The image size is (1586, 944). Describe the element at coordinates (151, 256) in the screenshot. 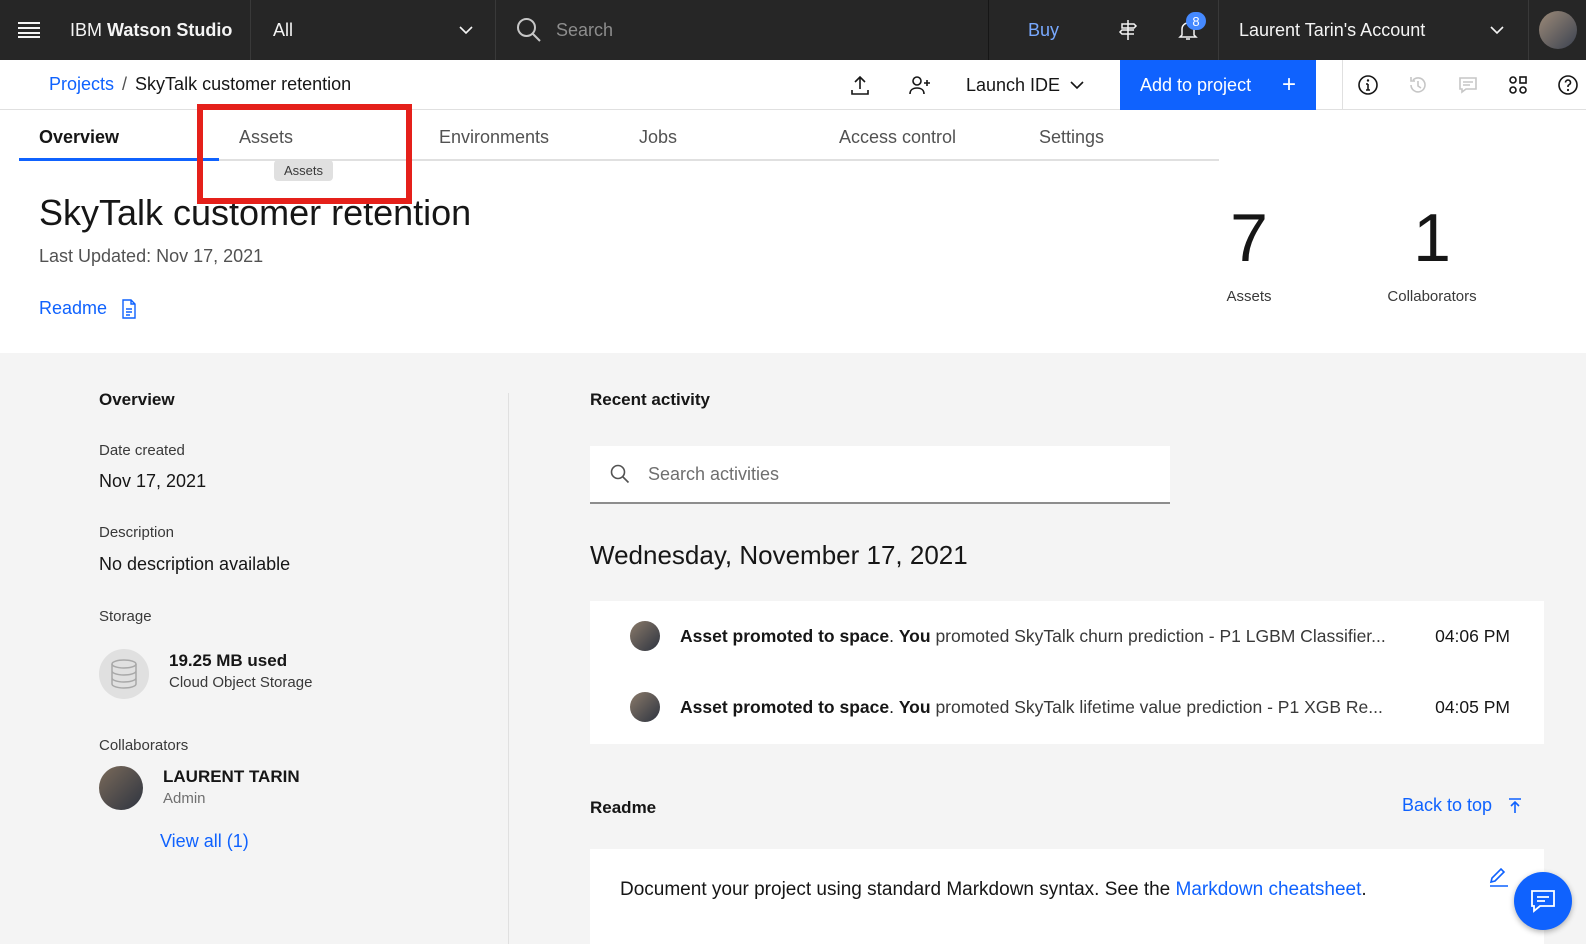

I see `last-updated: Last Updated: Nov 17, 2021` at that location.